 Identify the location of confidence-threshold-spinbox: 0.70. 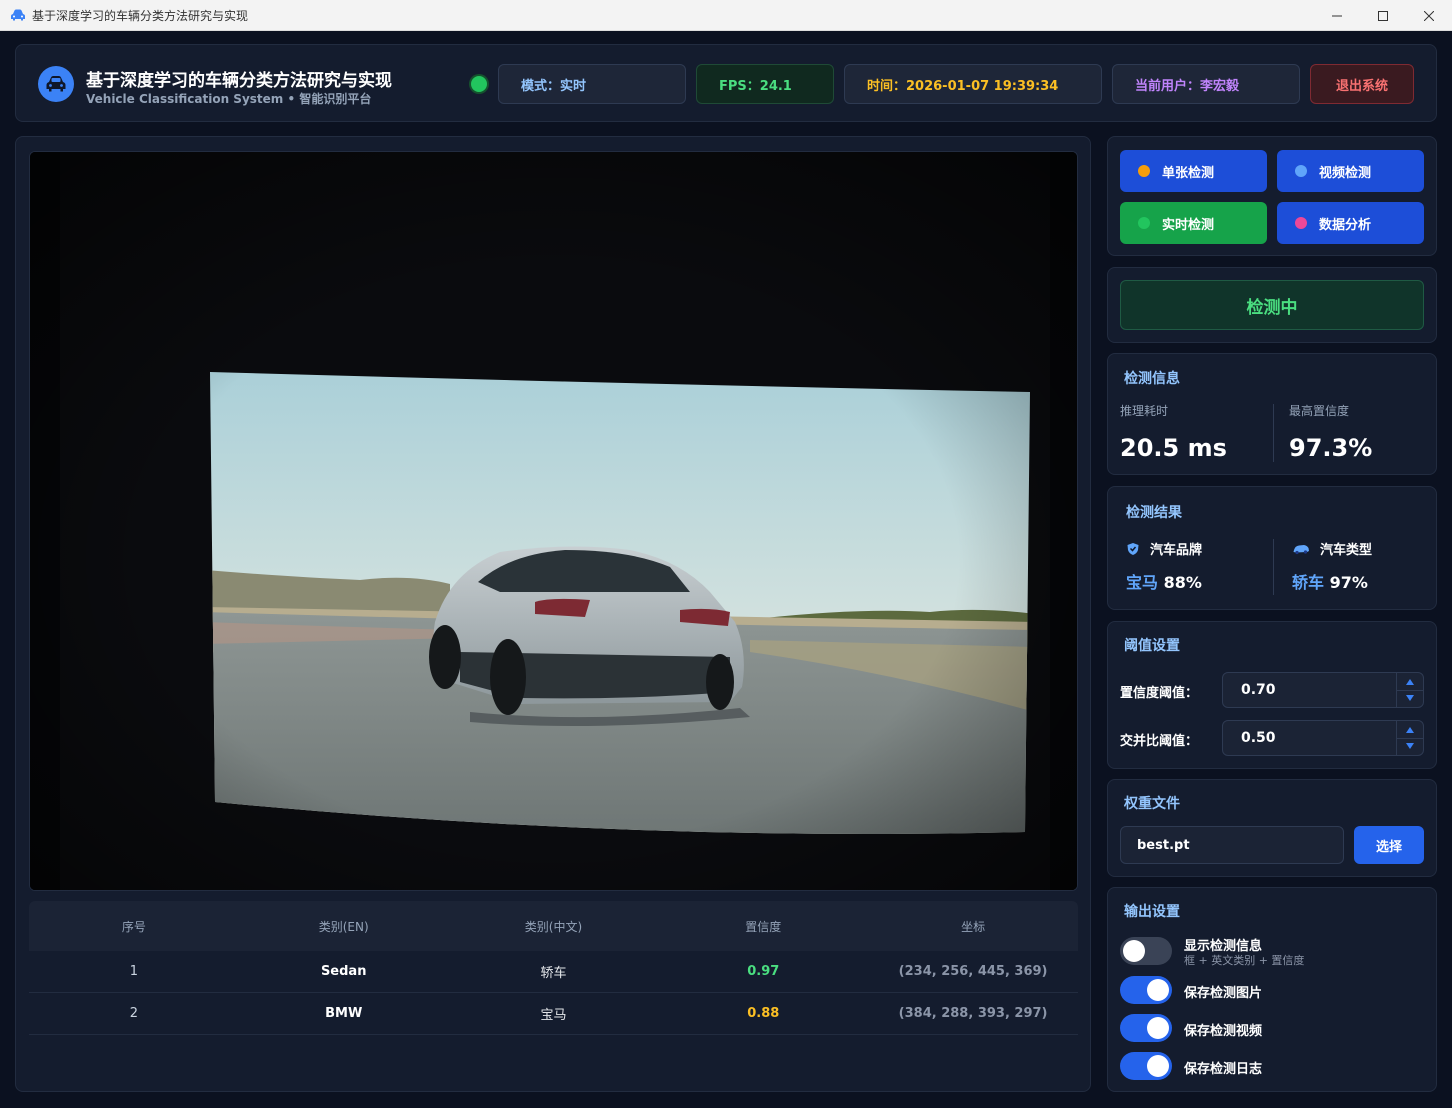
(1323, 690).